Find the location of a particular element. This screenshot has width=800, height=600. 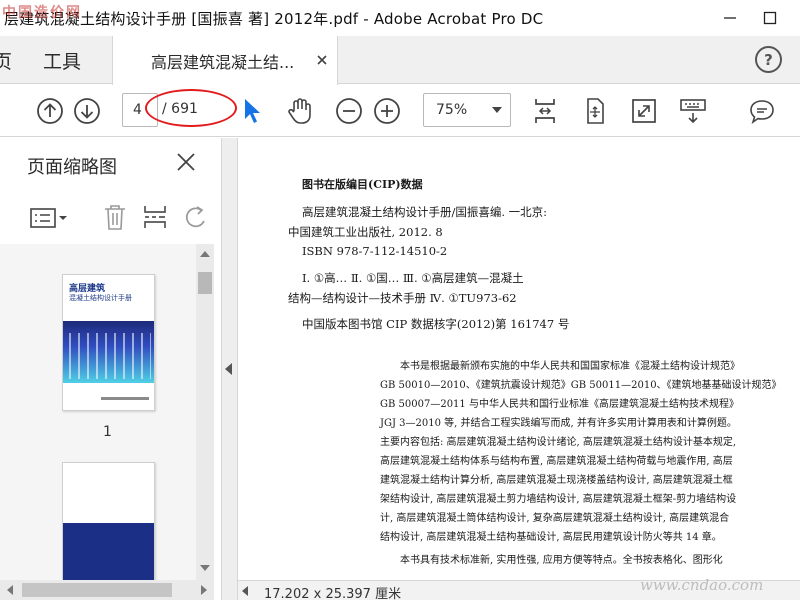

thumbnail-vertical-scrollbar is located at coordinates (205, 412).